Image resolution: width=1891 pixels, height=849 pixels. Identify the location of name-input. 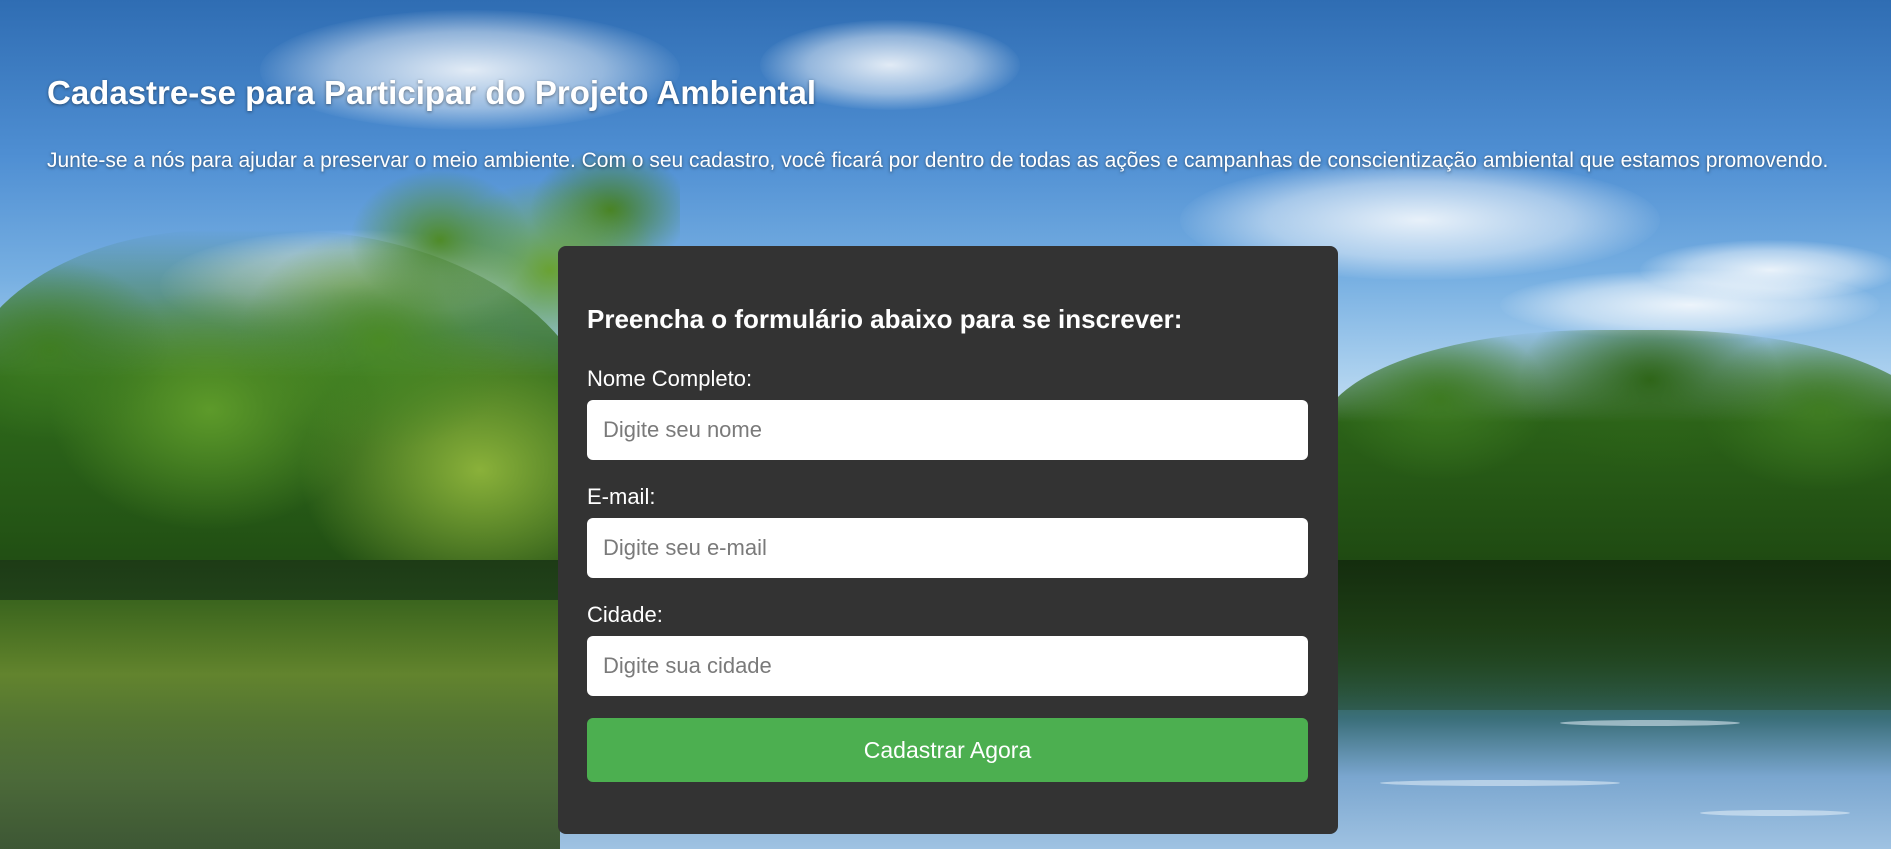
(947, 430).